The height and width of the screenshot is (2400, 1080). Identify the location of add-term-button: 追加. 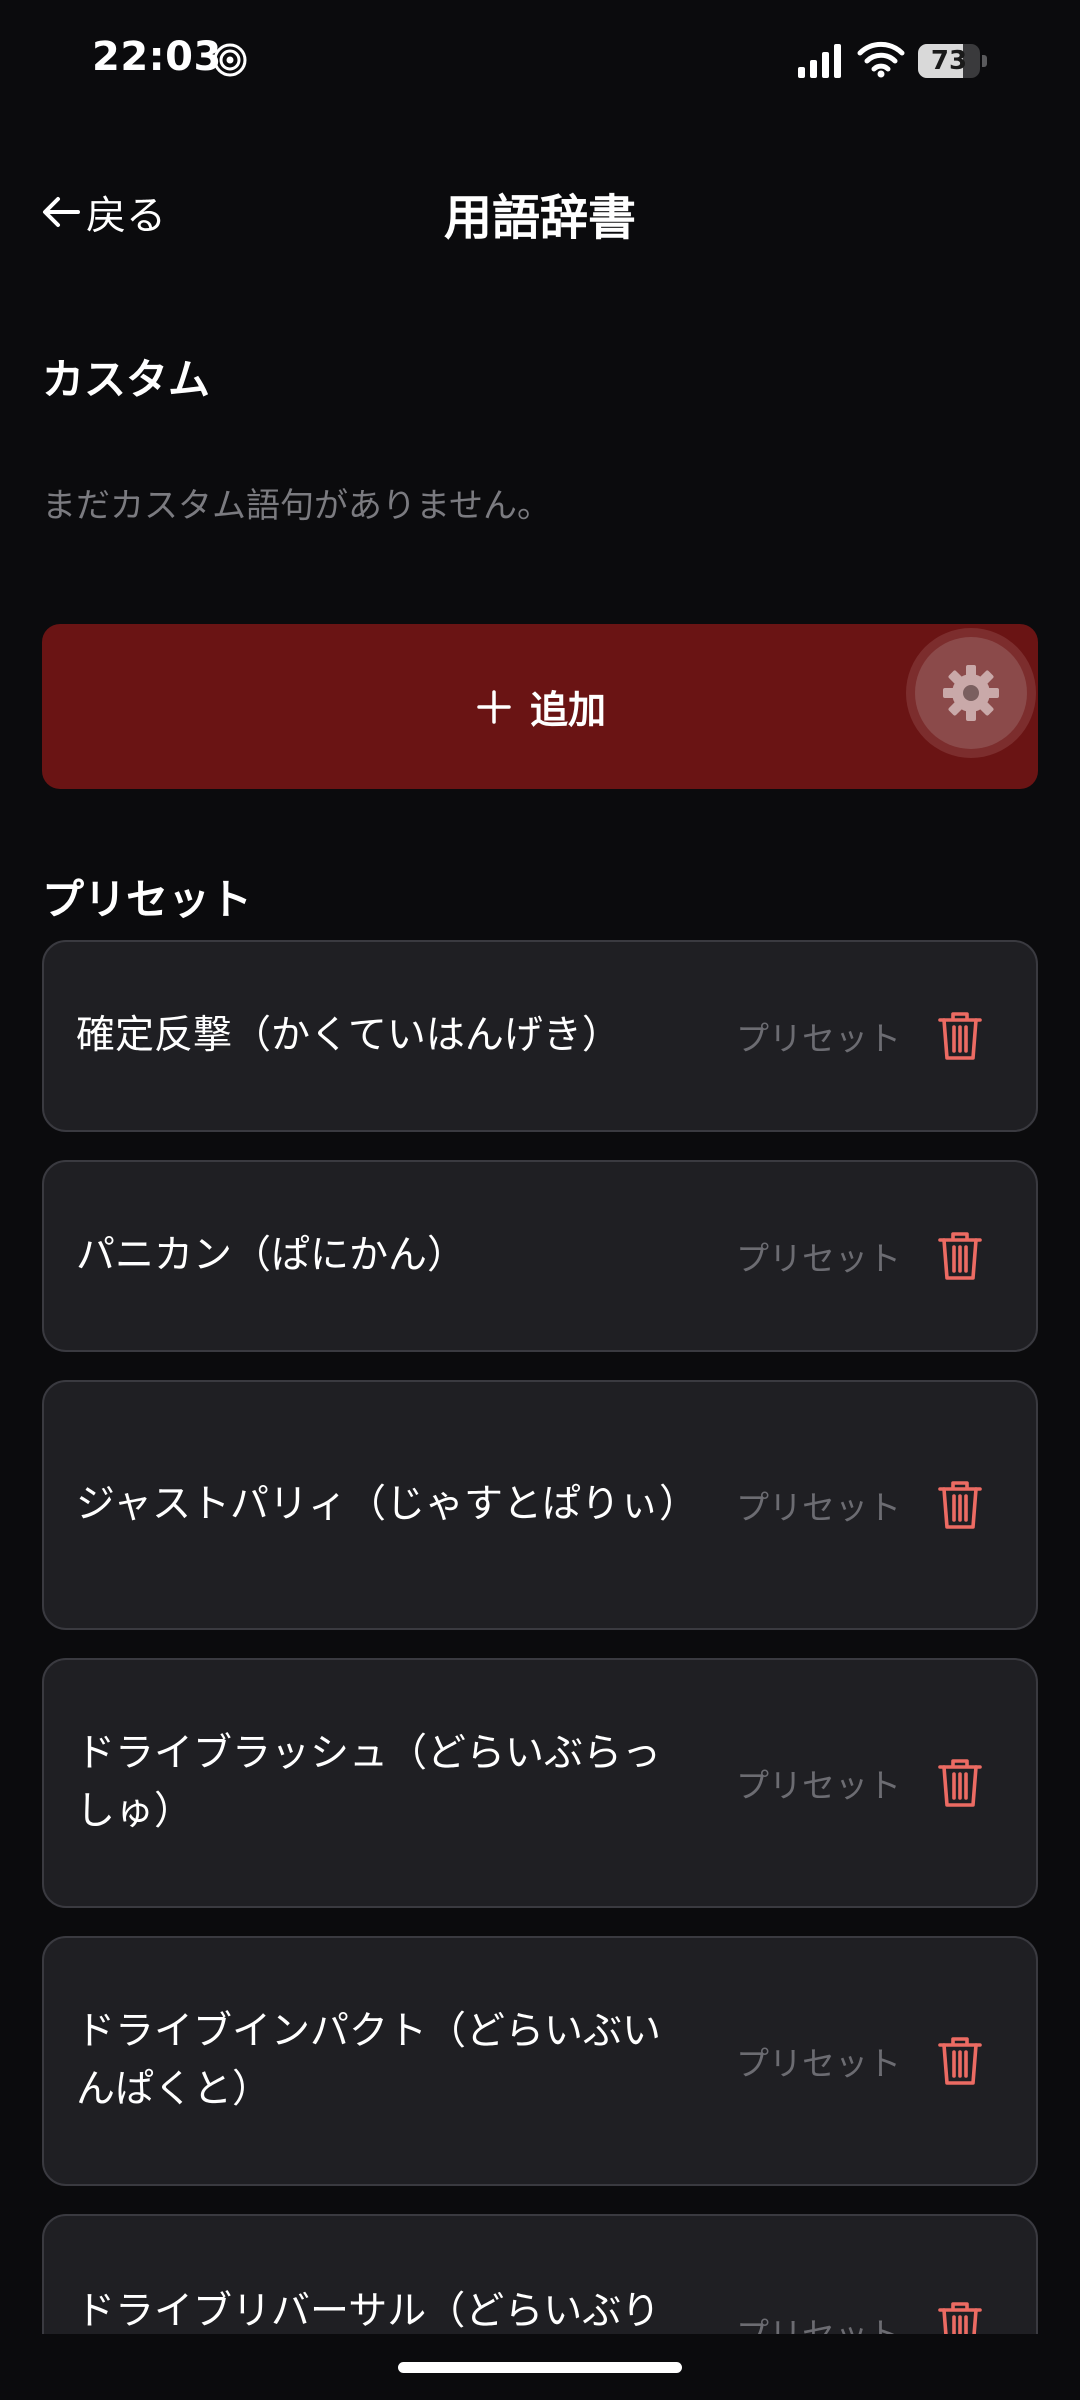
(540, 706).